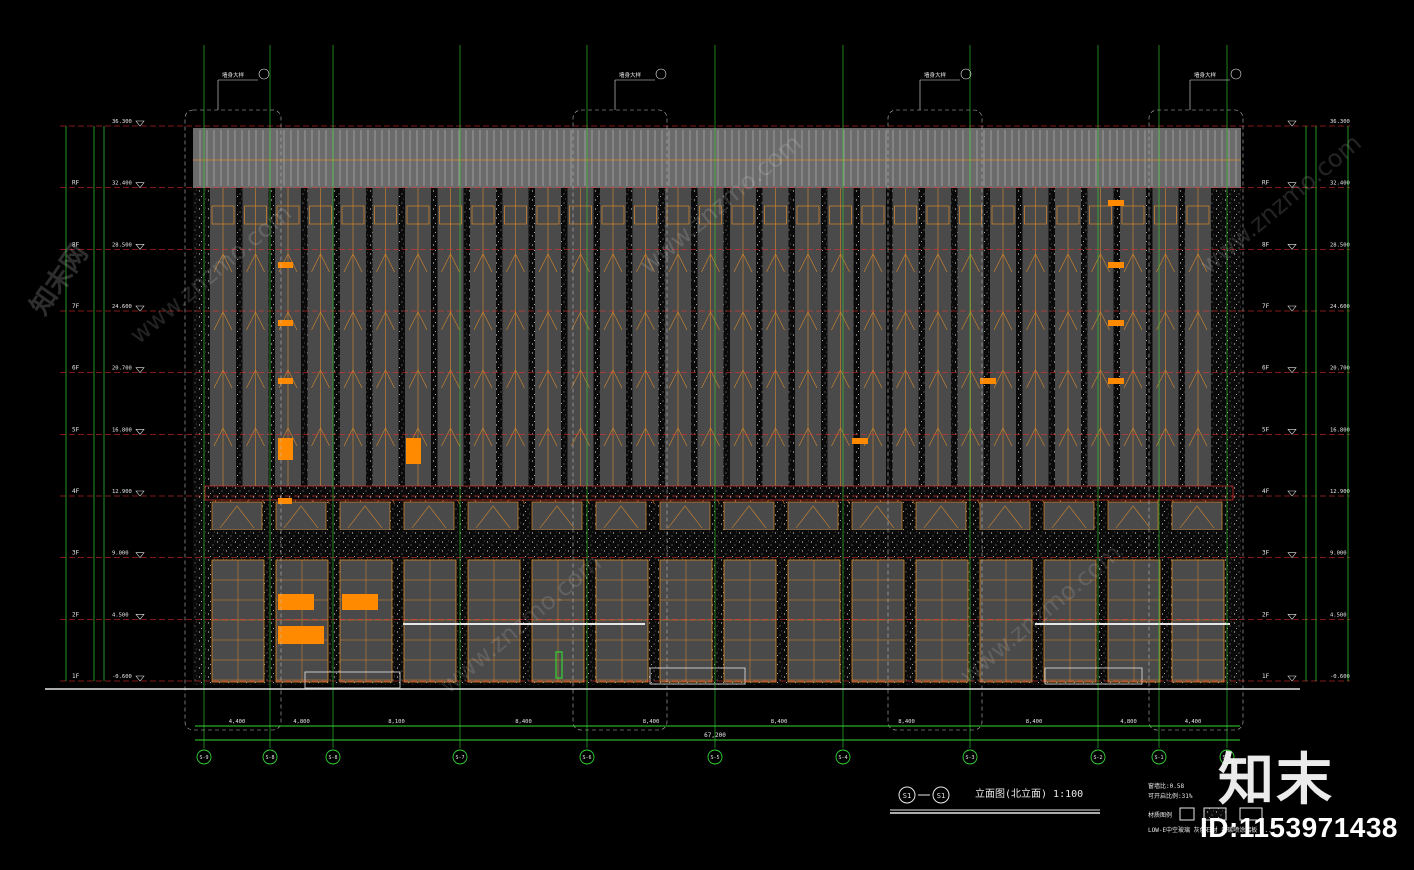 This screenshot has width=1414, height=870. What do you see at coordinates (1266, 368) in the screenshot?
I see `floor-label-right: 6F` at bounding box center [1266, 368].